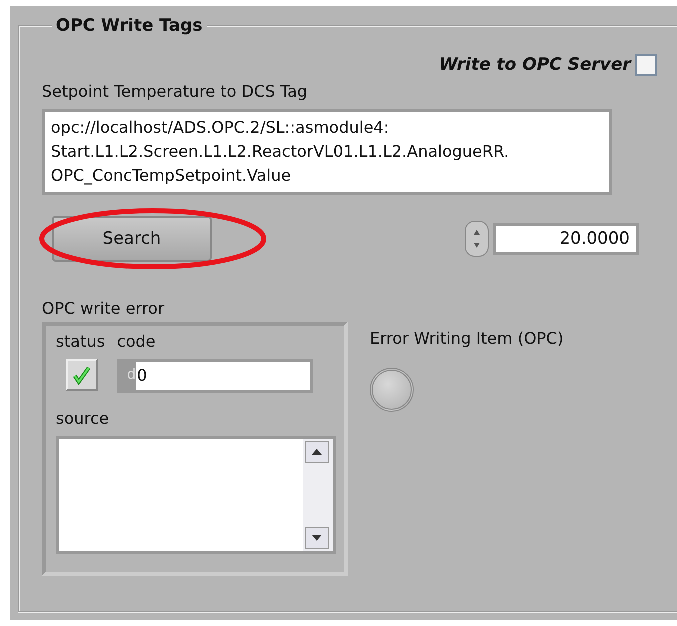  Describe the element at coordinates (327, 152) in the screenshot. I see `tag-path-field: opc://localhost/ADS.OPC.2/SL::asmodule4: Start.L1.L2.Screen.L1.L2.ReactorVL01.L1.L2.AnalogueRR. OPC_ConcTempSetpoint.Value` at that location.